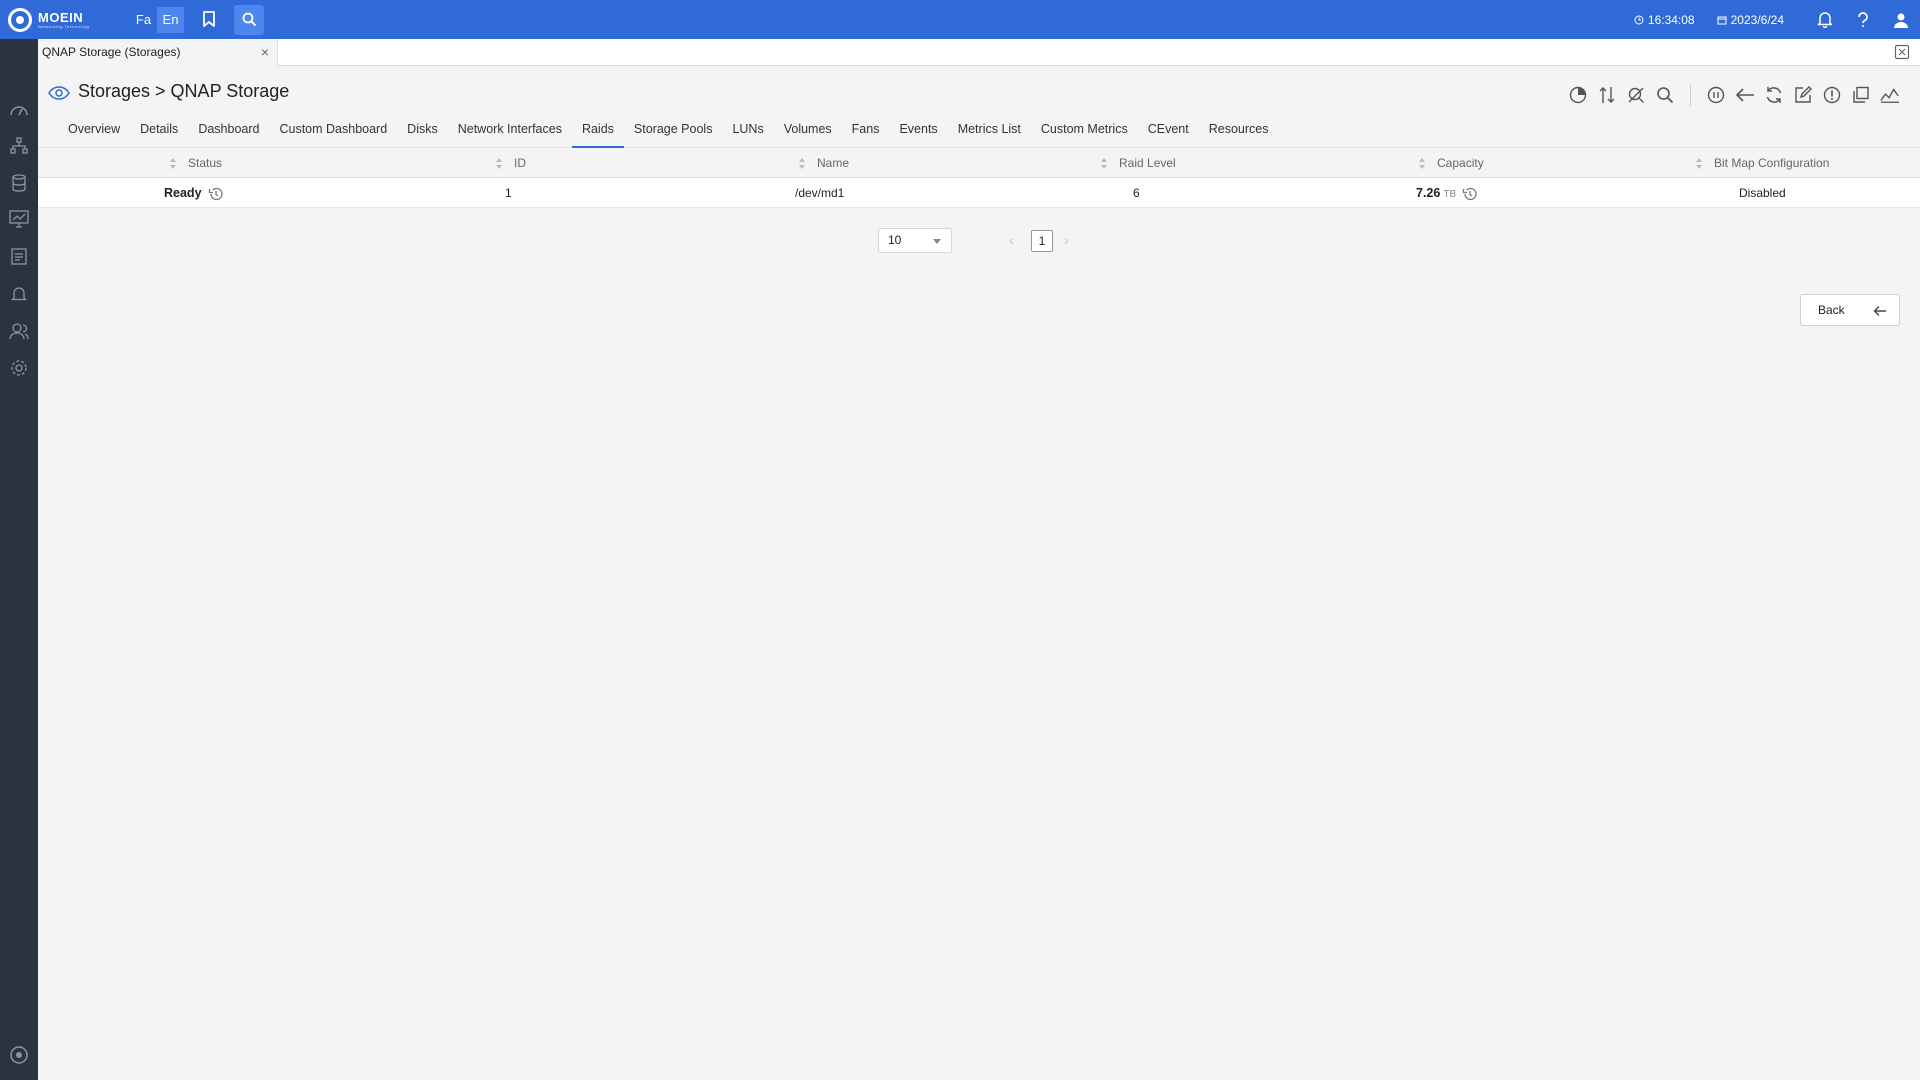 This screenshot has width=1920, height=1080. Describe the element at coordinates (747, 131) in the screenshot. I see `tab-luns: LUNs` at that location.